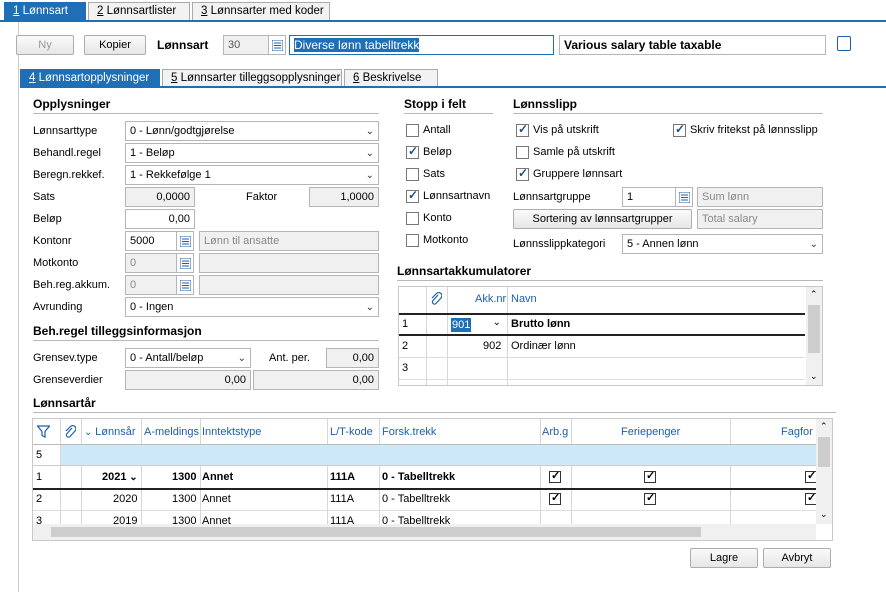 Image resolution: width=886 pixels, height=592 pixels. I want to click on faktor-label: Faktor, so click(262, 197).